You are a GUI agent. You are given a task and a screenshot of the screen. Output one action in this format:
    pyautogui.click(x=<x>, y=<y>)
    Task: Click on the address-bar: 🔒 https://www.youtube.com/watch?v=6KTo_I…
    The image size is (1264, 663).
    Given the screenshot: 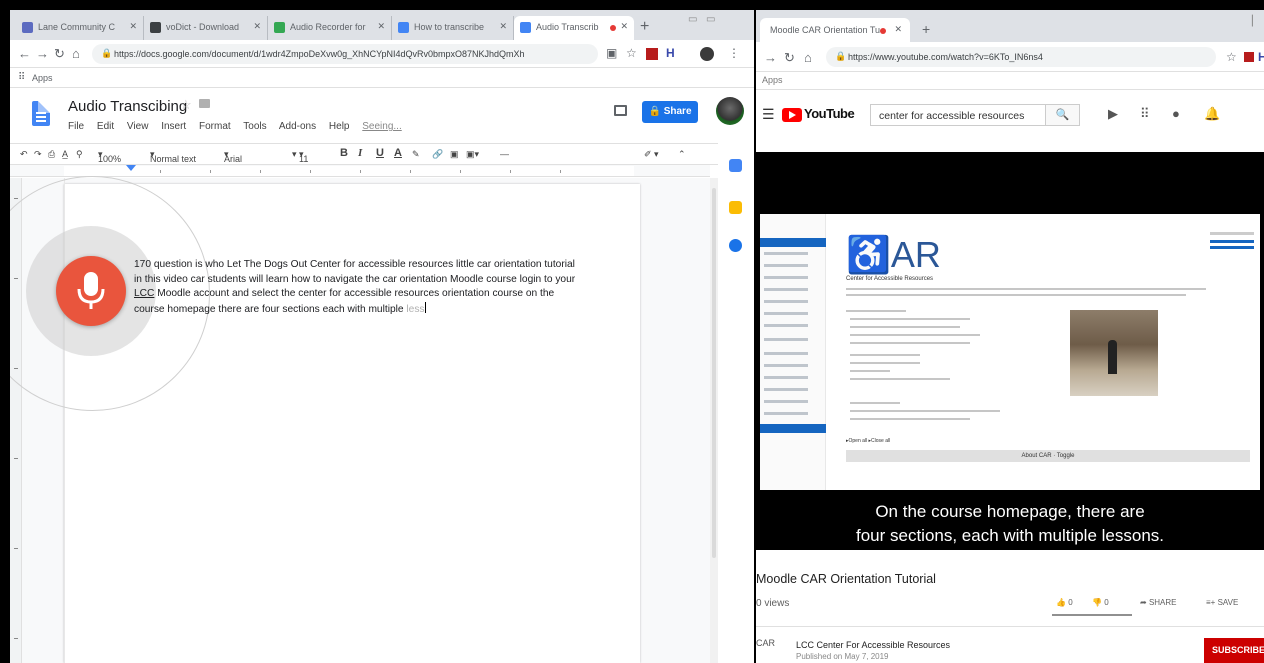 What is the action you would take?
    pyautogui.click(x=1021, y=57)
    